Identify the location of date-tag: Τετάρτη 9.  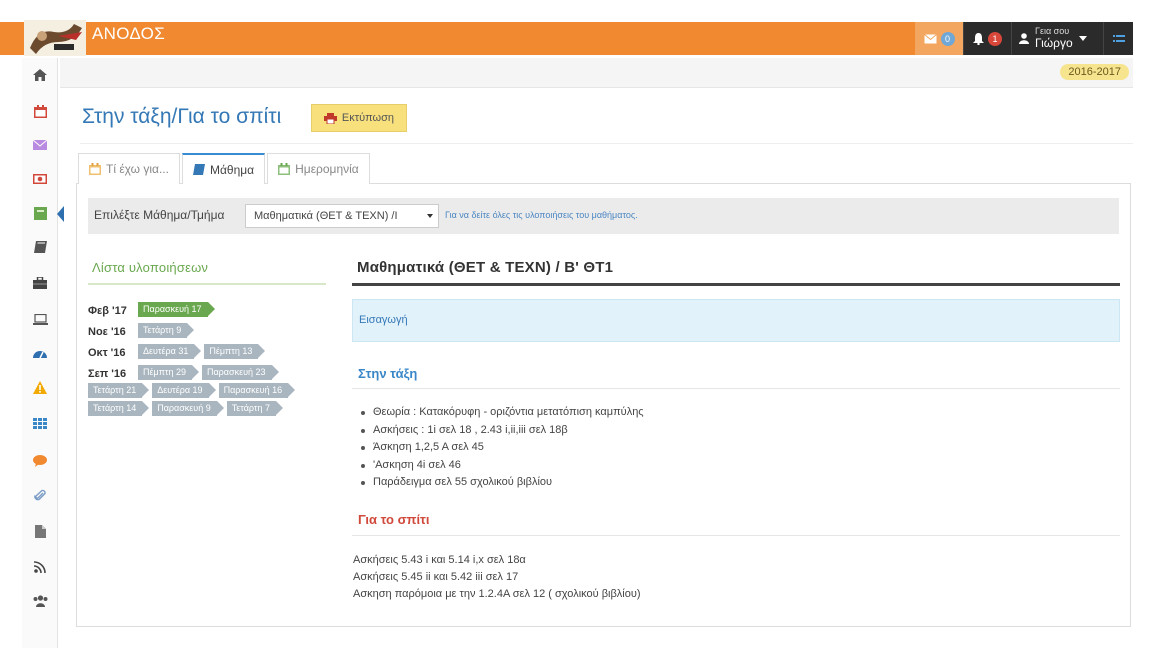
(166, 330).